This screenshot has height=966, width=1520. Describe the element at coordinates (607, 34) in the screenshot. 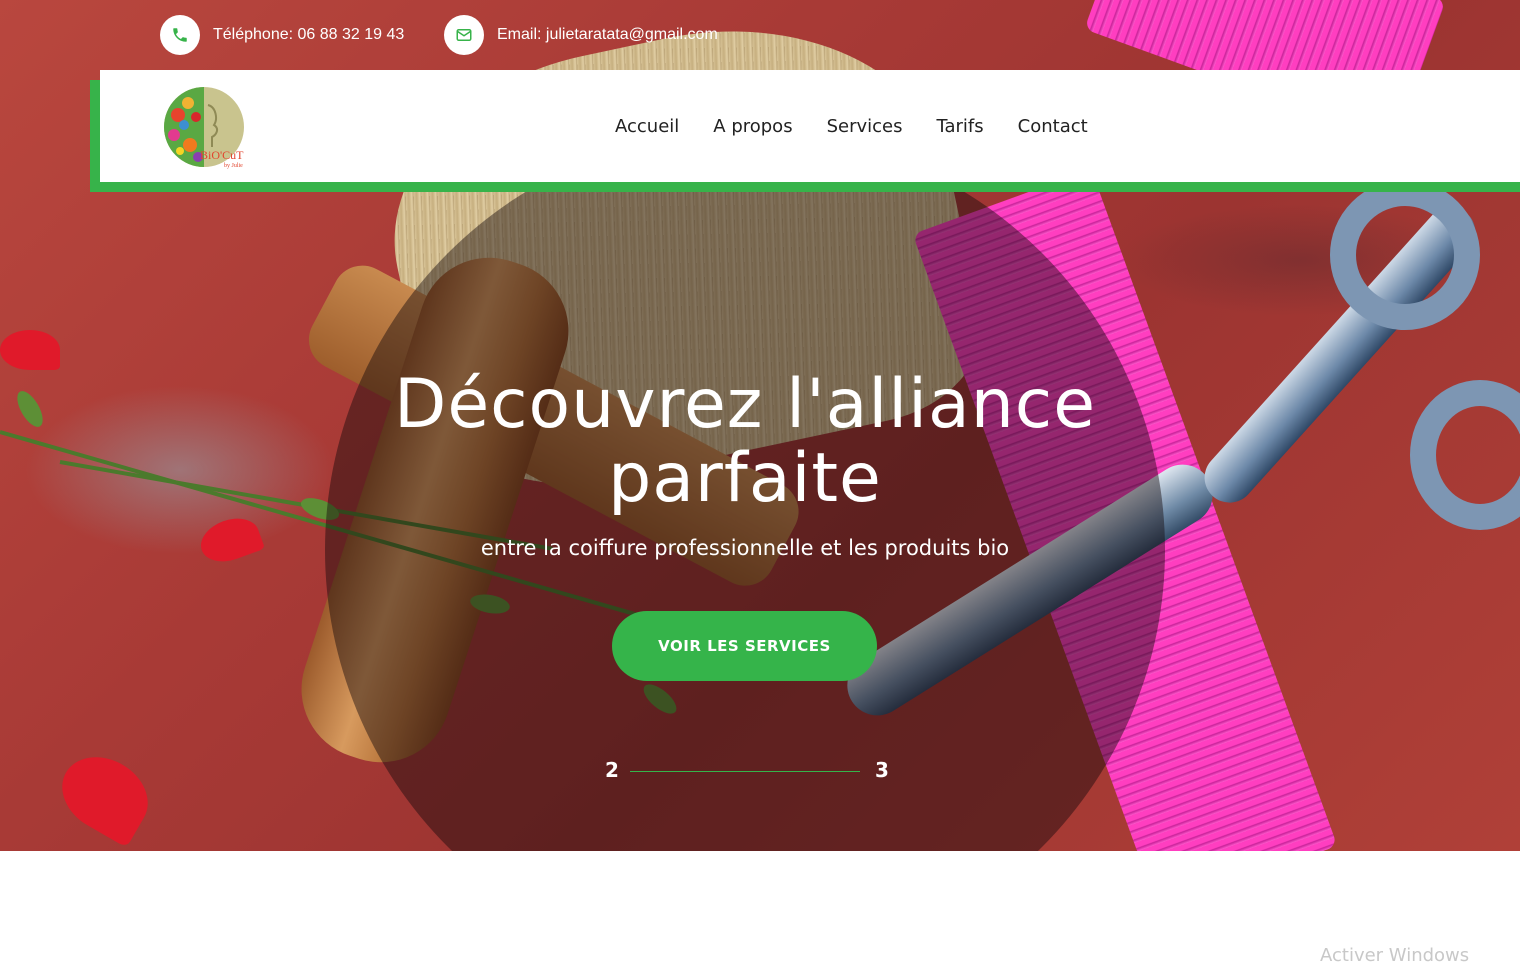

I see `email-text: Email: julietaratata@gmail.com` at that location.